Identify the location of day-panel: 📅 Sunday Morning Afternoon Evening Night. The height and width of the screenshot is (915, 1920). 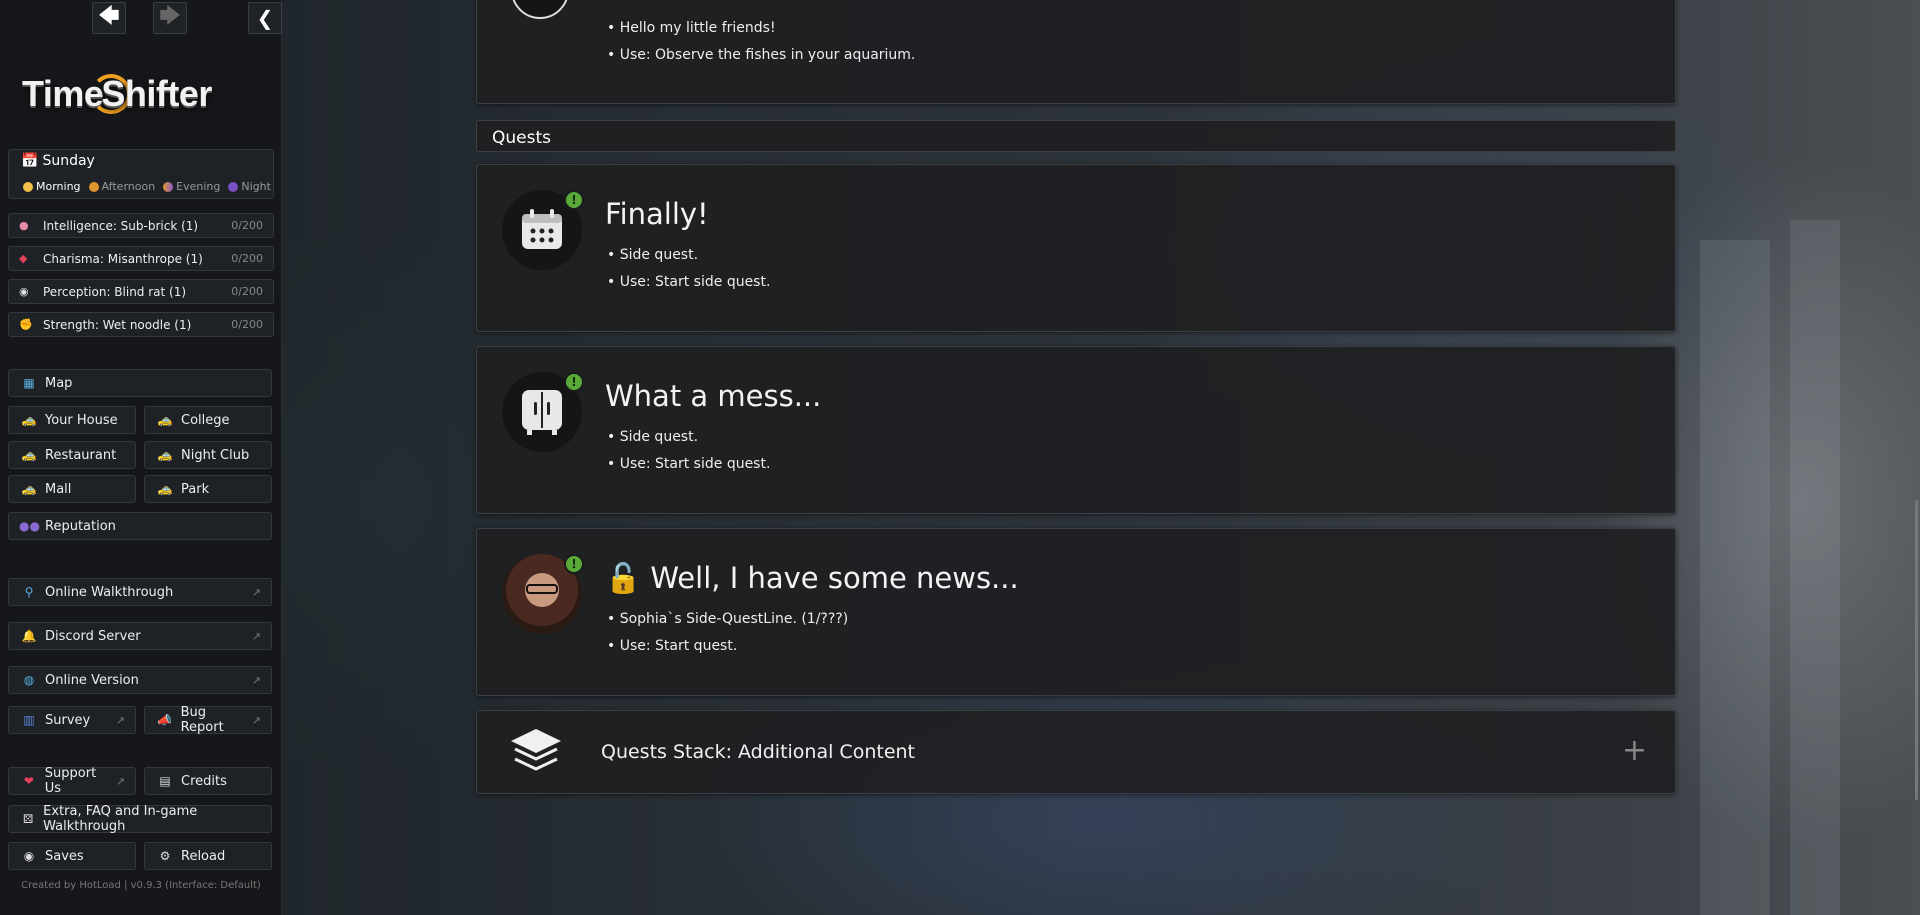
(141, 174).